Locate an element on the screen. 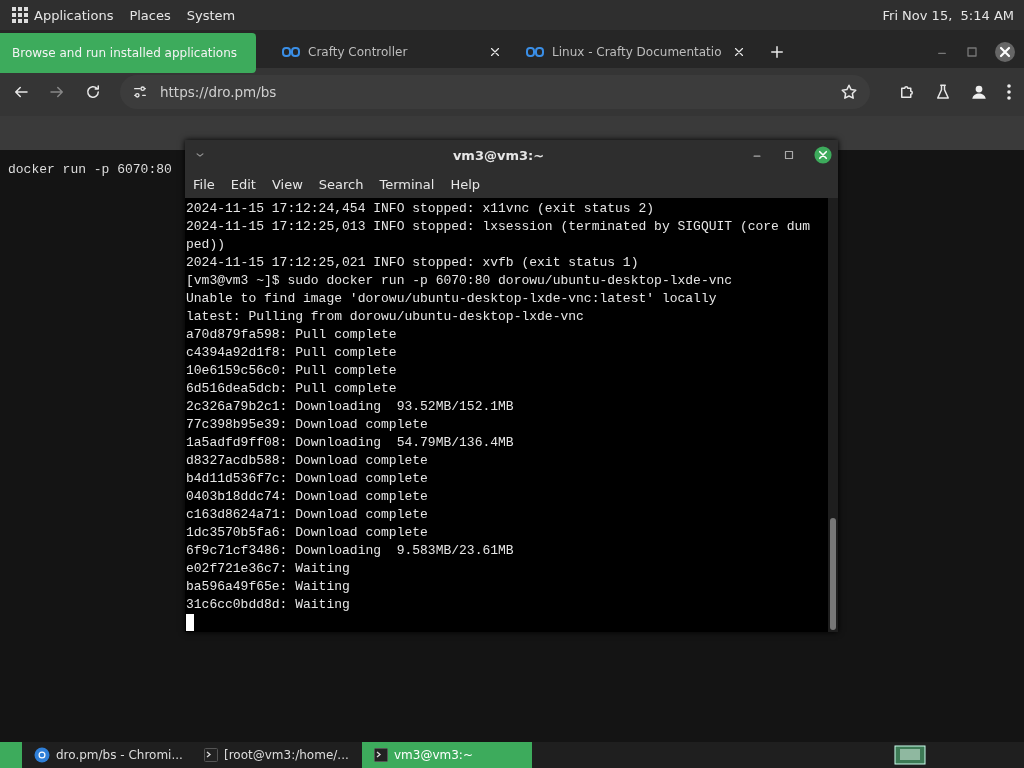 The height and width of the screenshot is (768, 1024). puzzle-icon is located at coordinates (907, 92).